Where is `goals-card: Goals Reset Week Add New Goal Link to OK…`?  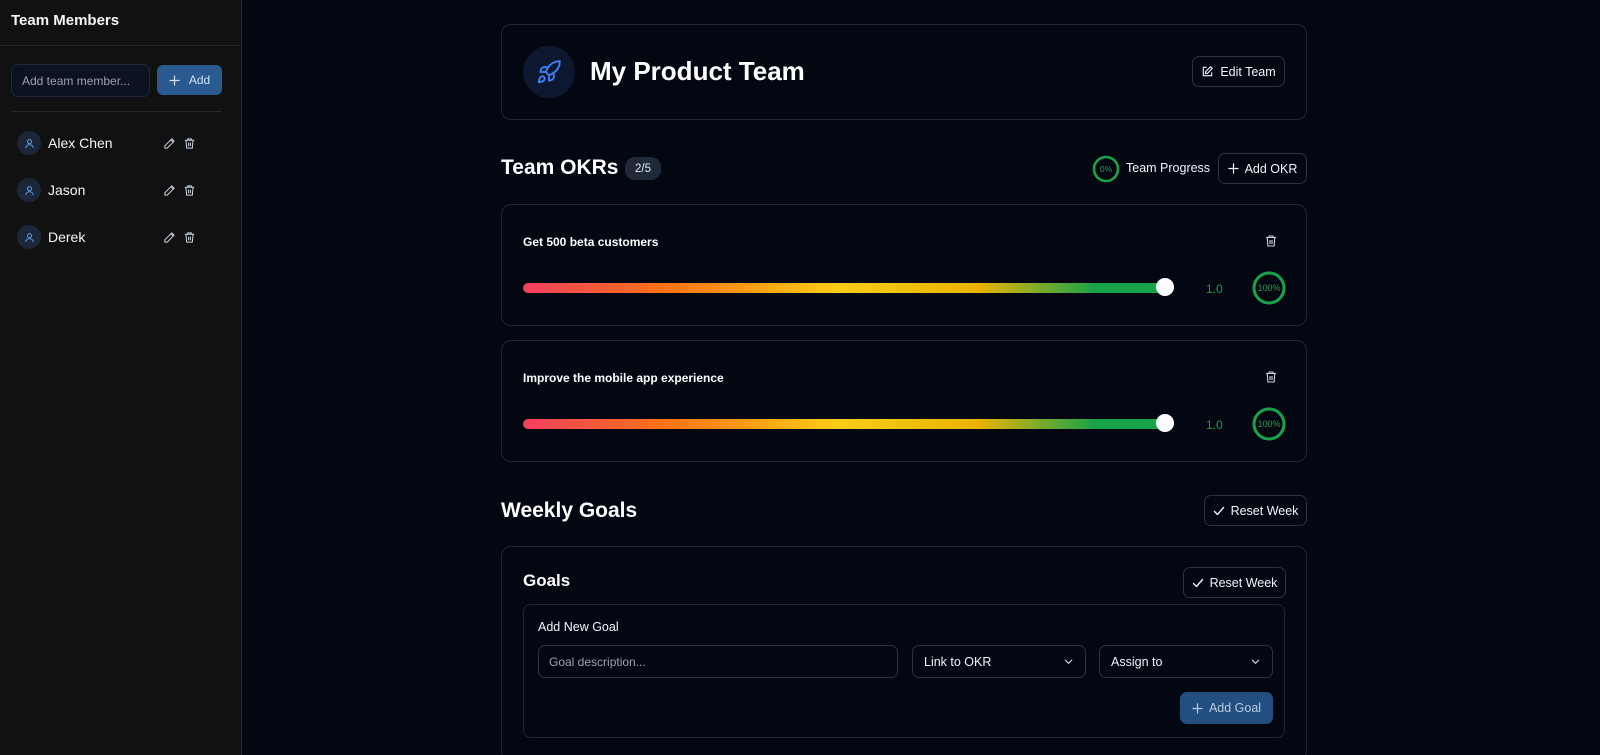 goals-card: Goals Reset Week Add New Goal Link to OK… is located at coordinates (904, 650).